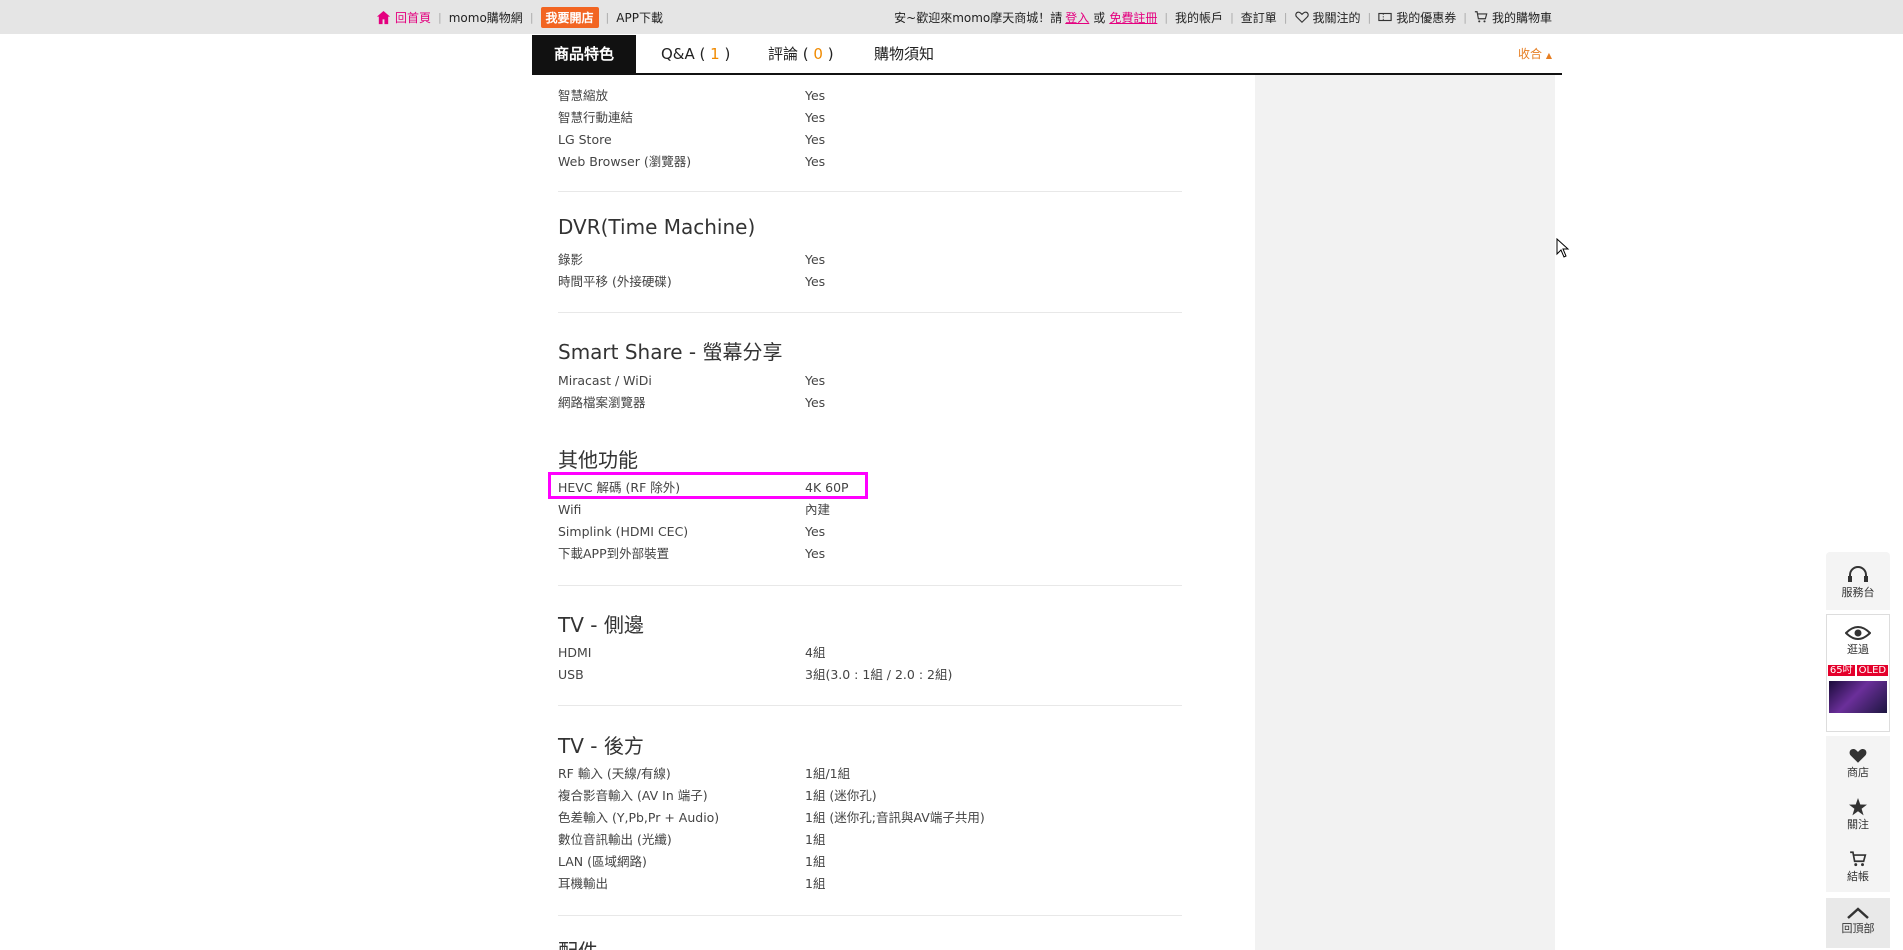  Describe the element at coordinates (1133, 17) in the screenshot. I see `register-link: 免費註冊` at that location.